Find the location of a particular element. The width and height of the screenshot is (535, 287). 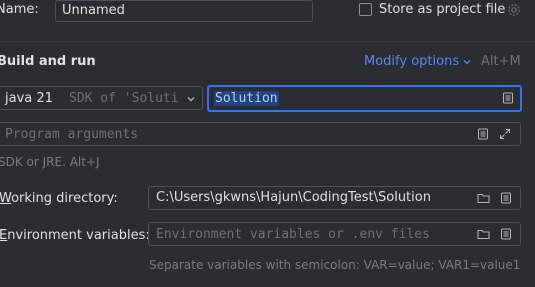

store-as-project-file-checkbox is located at coordinates (365, 9).